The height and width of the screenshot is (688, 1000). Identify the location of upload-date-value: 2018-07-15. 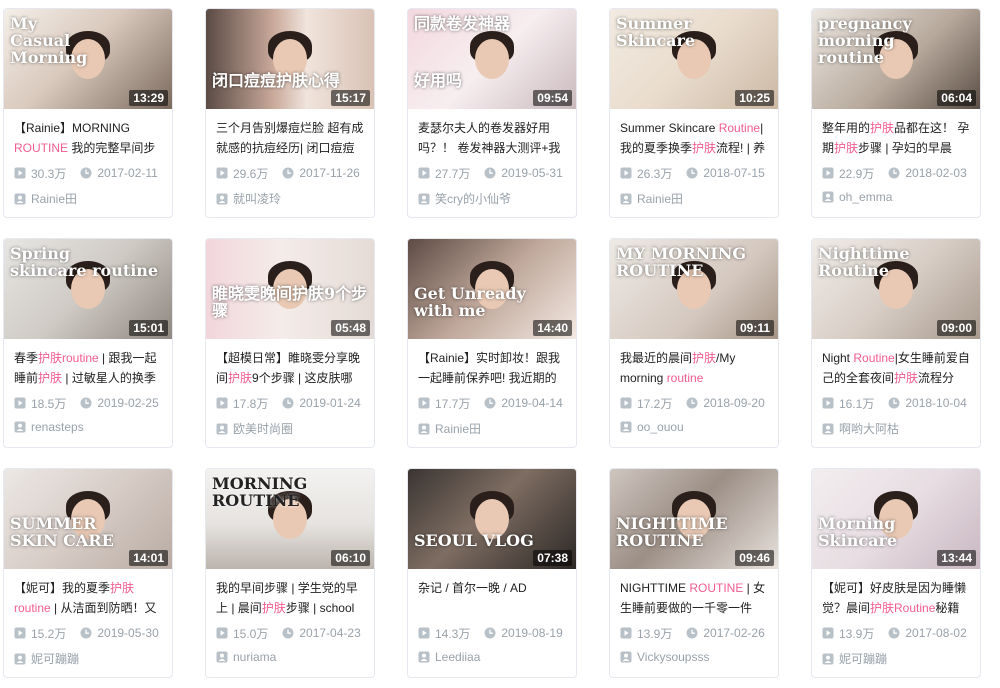
(734, 173).